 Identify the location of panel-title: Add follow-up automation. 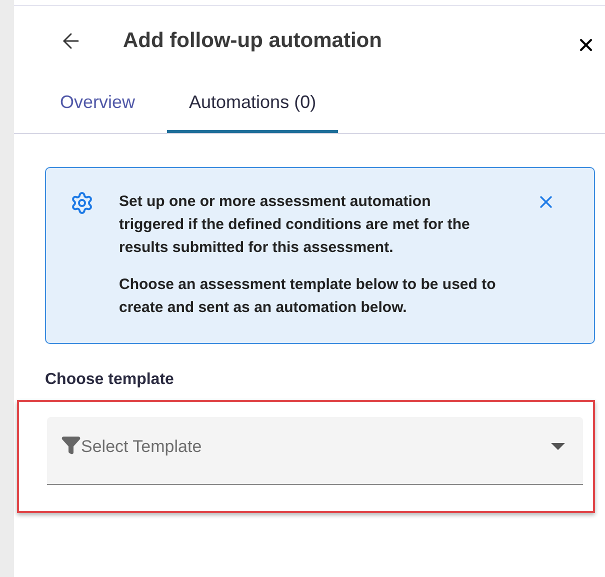
(252, 41).